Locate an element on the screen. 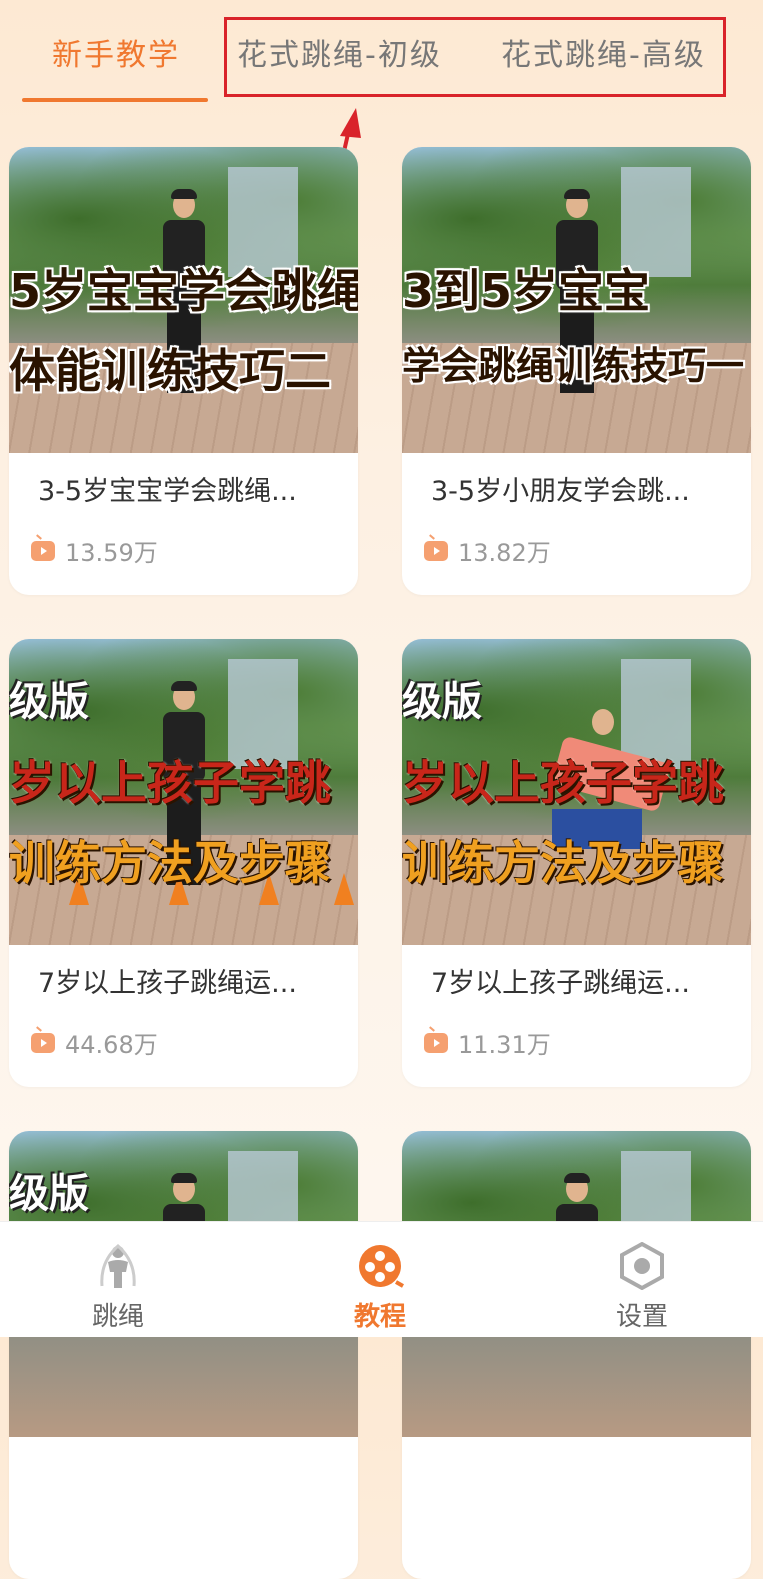 This screenshot has width=763, height=1579. view-count: 11.31万 is located at coordinates (487, 1042).